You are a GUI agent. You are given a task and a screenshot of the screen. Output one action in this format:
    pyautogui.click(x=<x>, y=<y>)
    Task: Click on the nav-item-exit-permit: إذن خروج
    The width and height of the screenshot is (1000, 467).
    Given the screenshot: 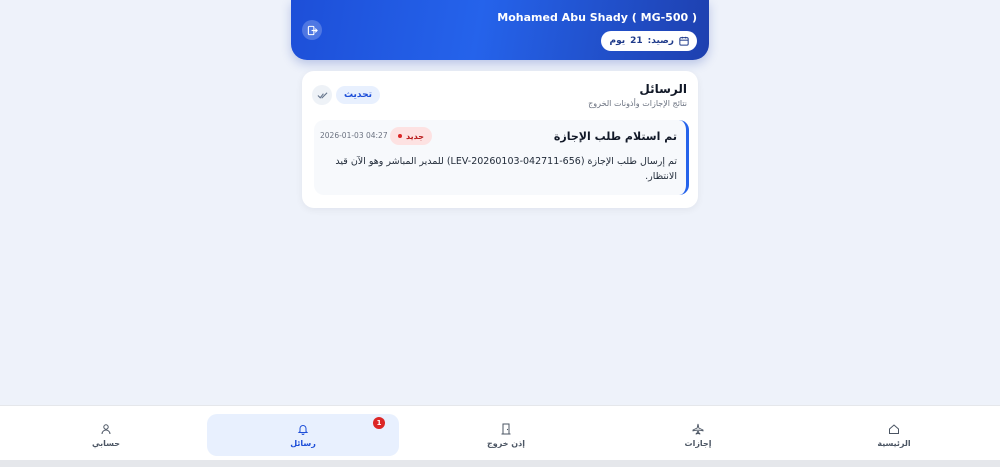 What is the action you would take?
    pyautogui.click(x=506, y=435)
    